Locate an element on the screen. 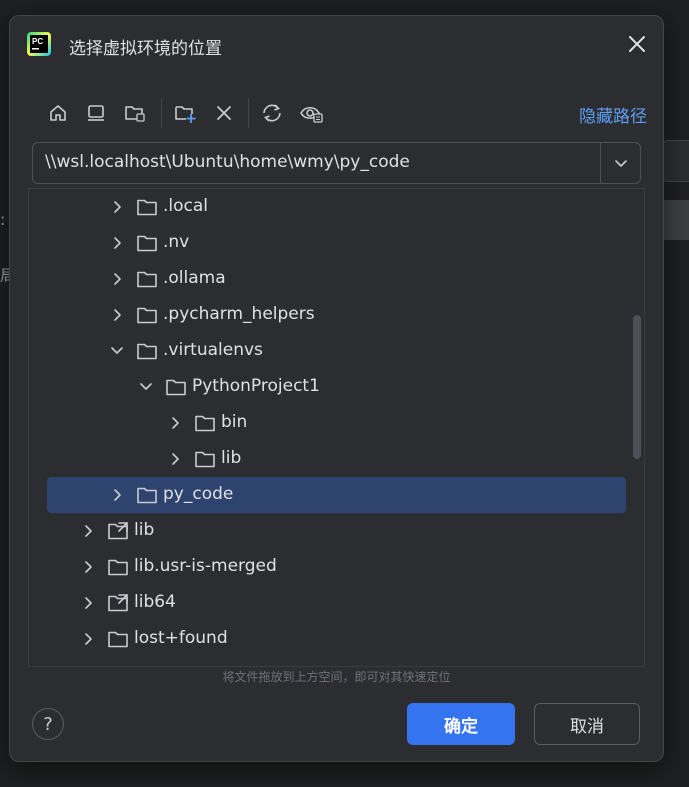 The height and width of the screenshot is (787, 689). delete-icon is located at coordinates (224, 113).